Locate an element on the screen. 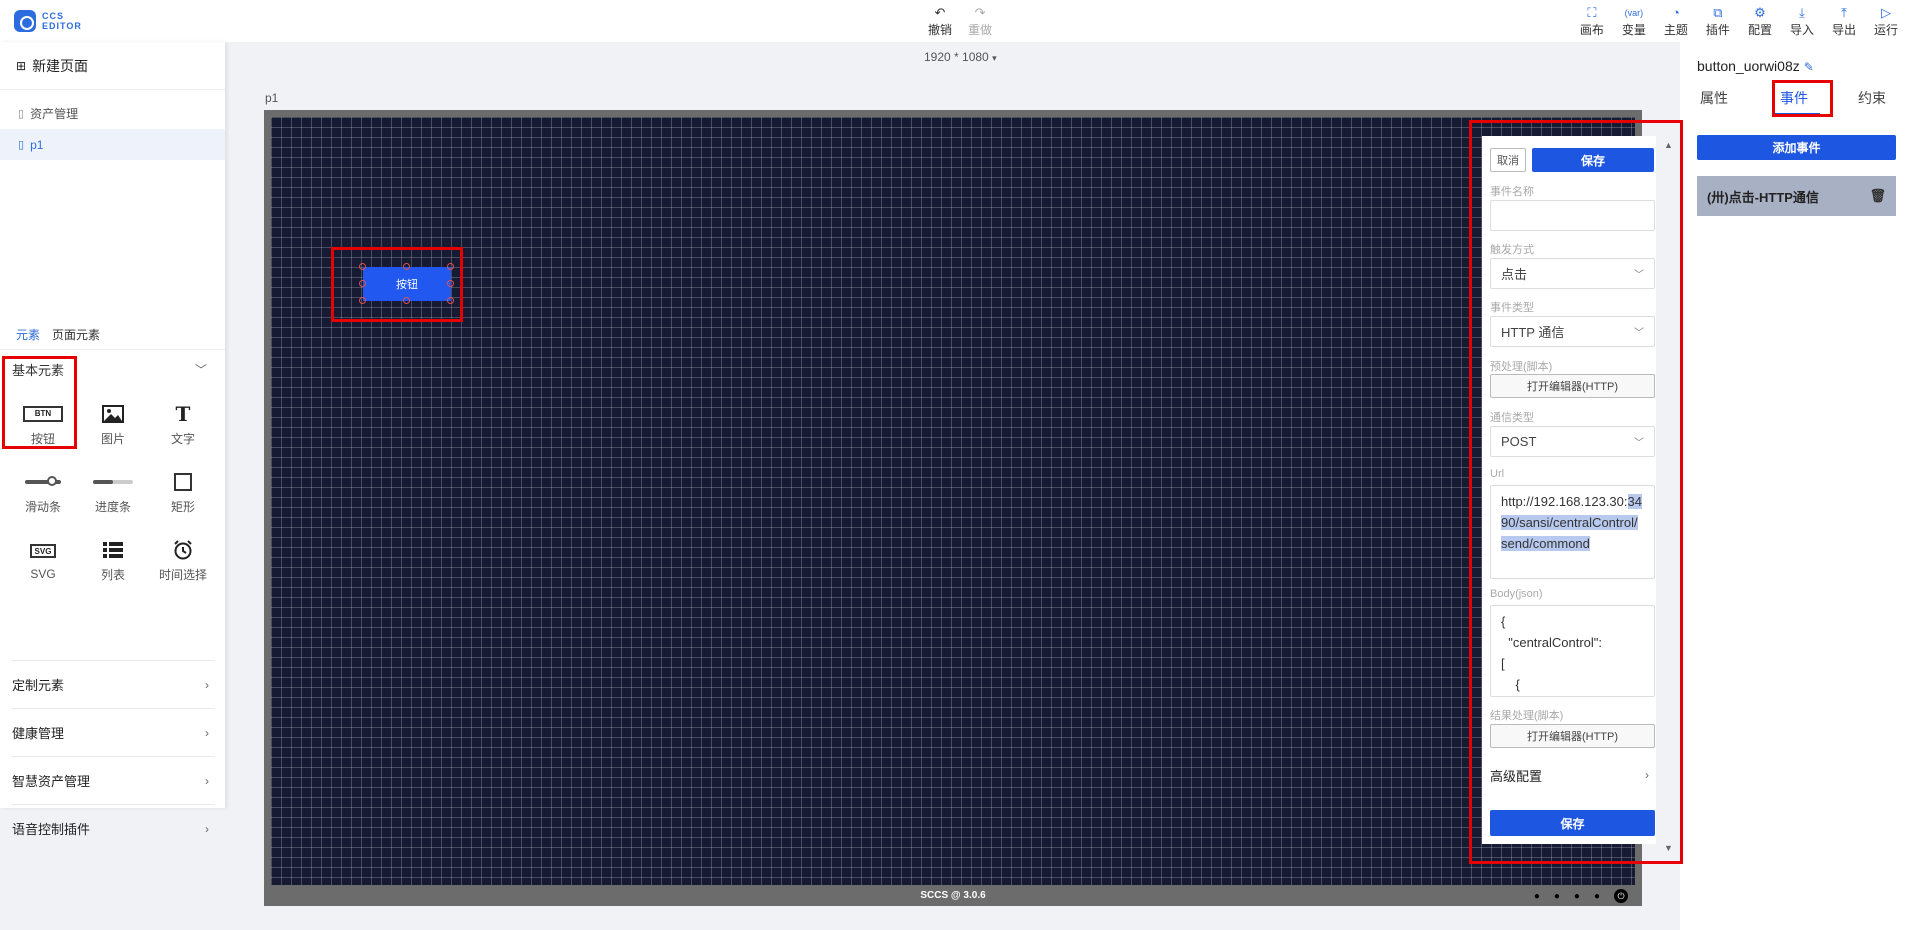 The image size is (1912, 930). trigger-select: 点击 ﹀ is located at coordinates (1572, 273).